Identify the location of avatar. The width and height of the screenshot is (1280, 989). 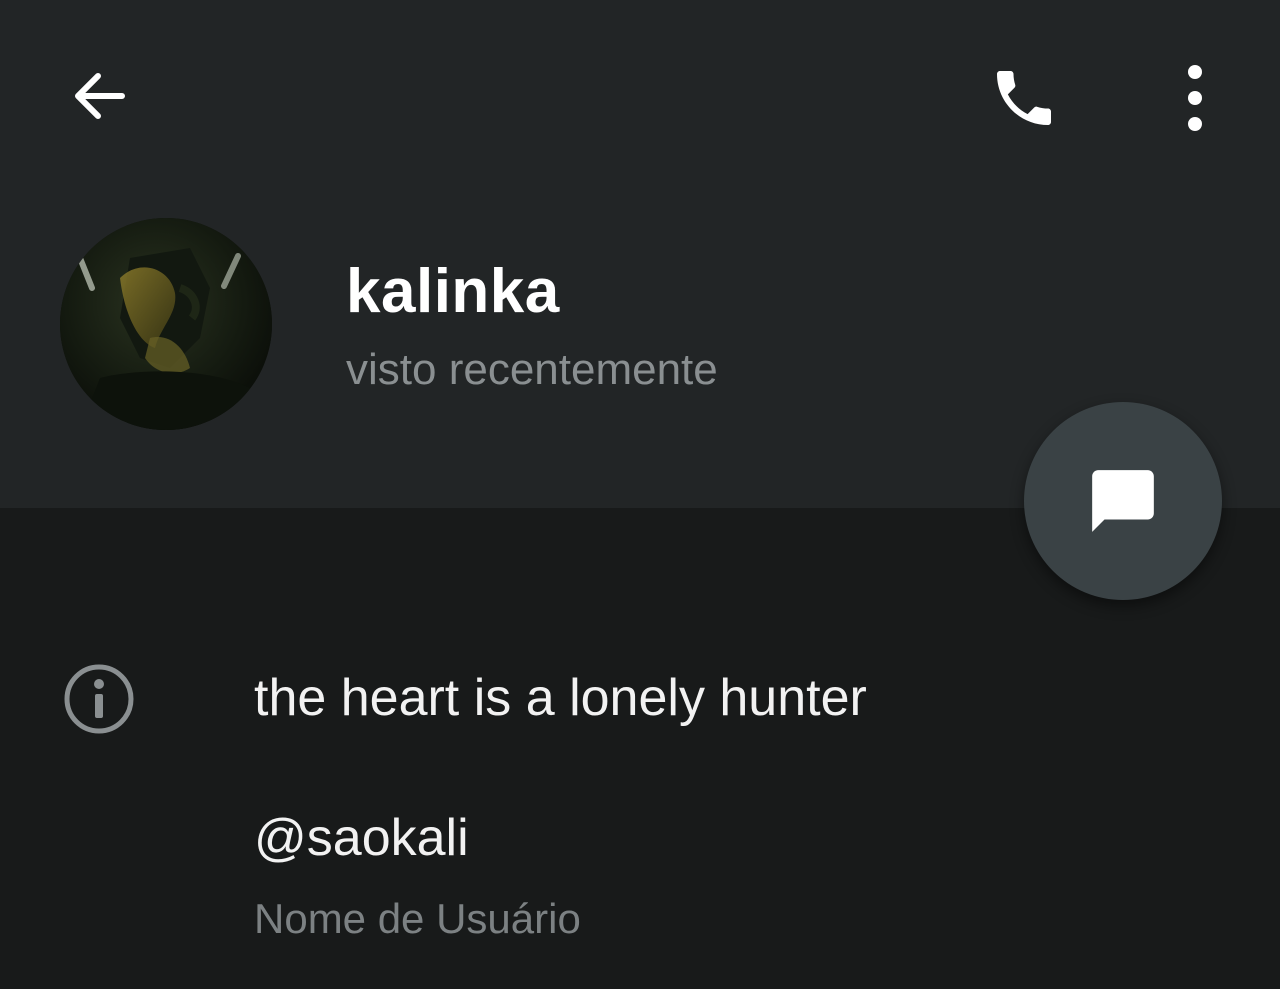
(166, 324).